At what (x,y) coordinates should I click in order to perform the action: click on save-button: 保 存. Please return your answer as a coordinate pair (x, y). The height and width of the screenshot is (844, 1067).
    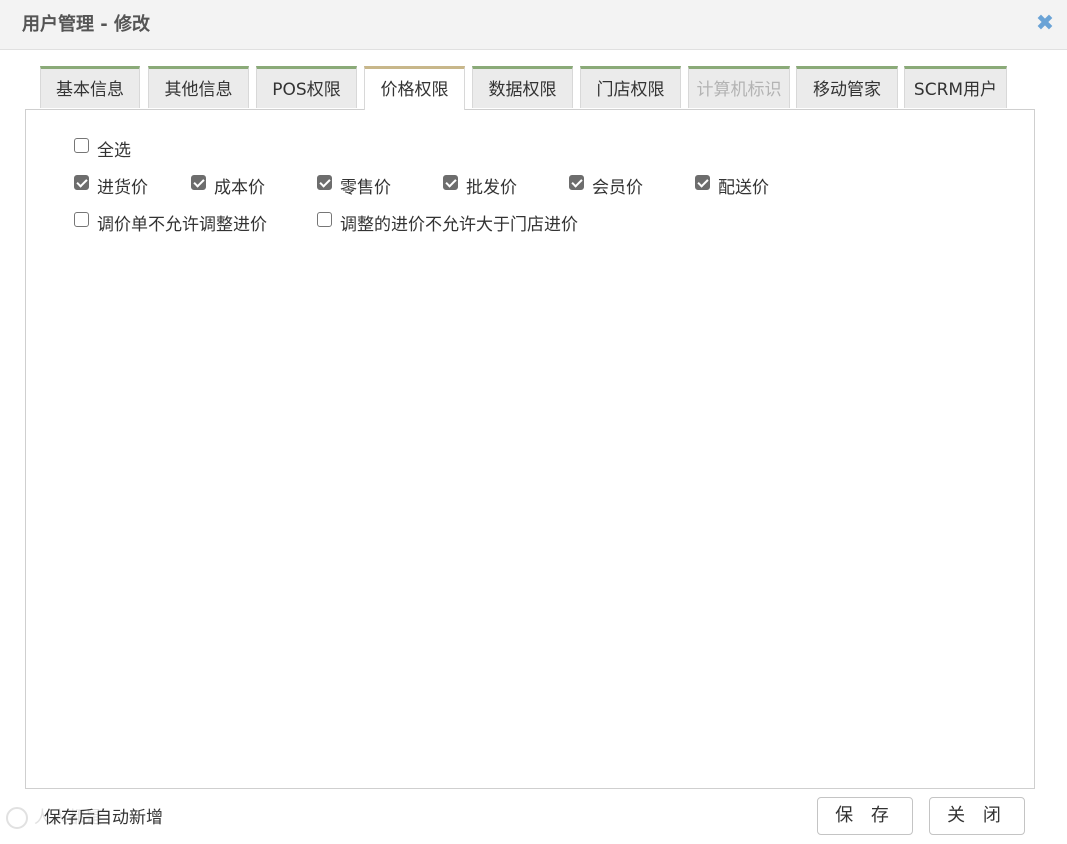
    Looking at the image, I should click on (865, 816).